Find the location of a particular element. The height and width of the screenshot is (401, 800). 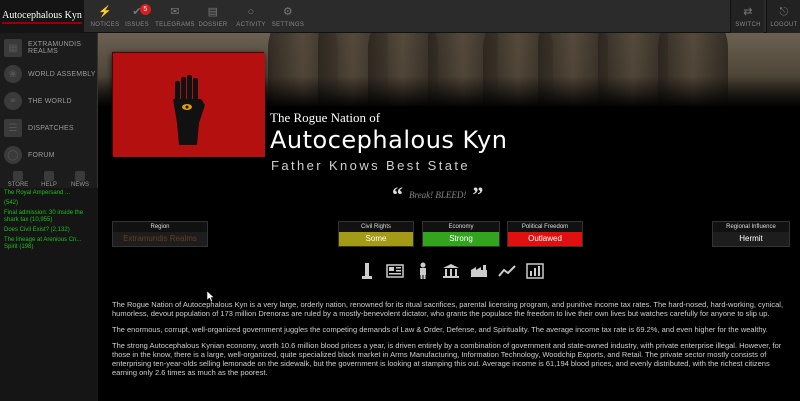

region-box: Region Extramundis Realms is located at coordinates (160, 234).